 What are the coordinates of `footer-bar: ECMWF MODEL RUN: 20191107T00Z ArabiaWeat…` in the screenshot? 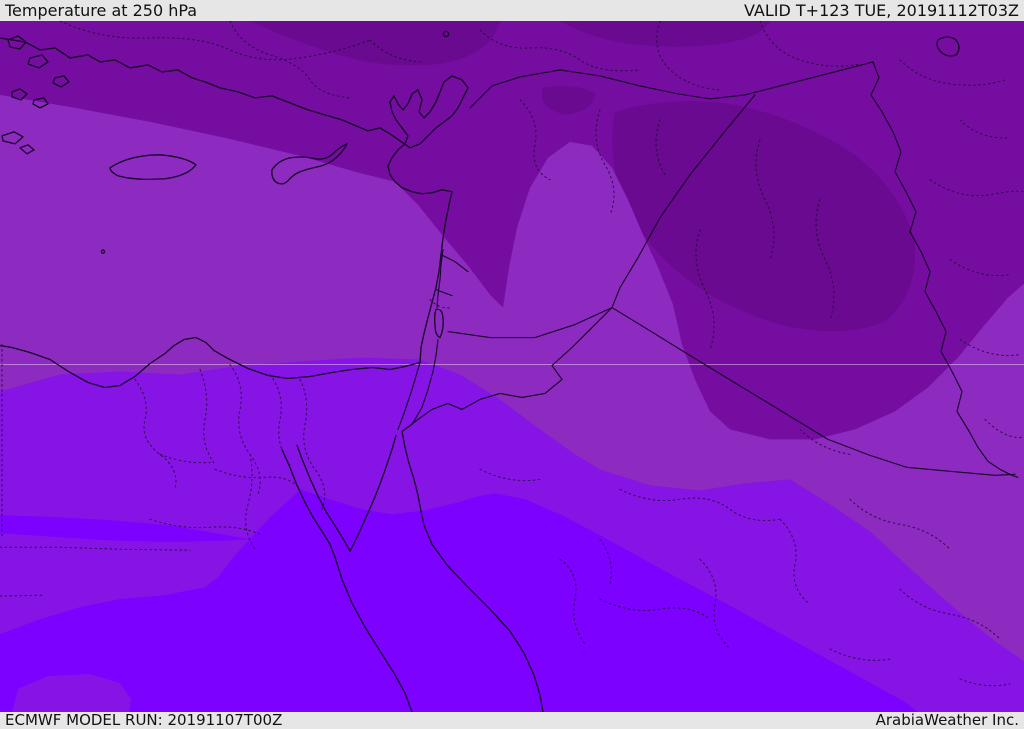 It's located at (512, 720).